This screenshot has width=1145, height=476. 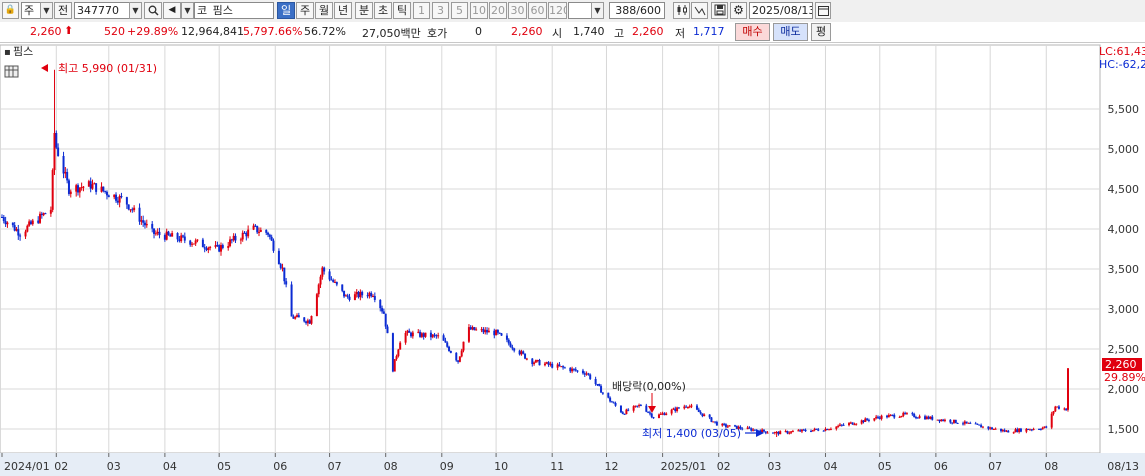 What do you see at coordinates (172, 10) in the screenshot?
I see `speaker-icon: ◀` at bounding box center [172, 10].